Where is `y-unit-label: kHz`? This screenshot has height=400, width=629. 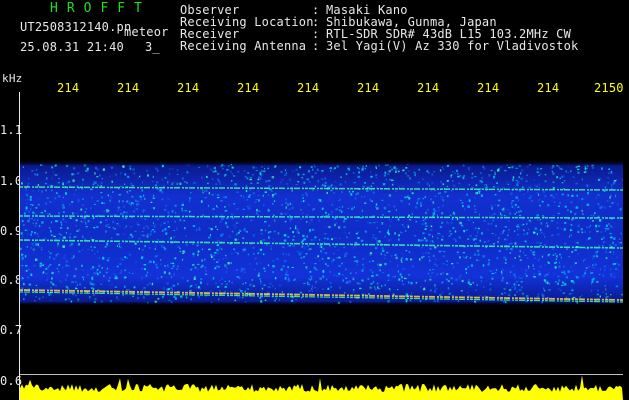 y-unit-label: kHz is located at coordinates (12, 78).